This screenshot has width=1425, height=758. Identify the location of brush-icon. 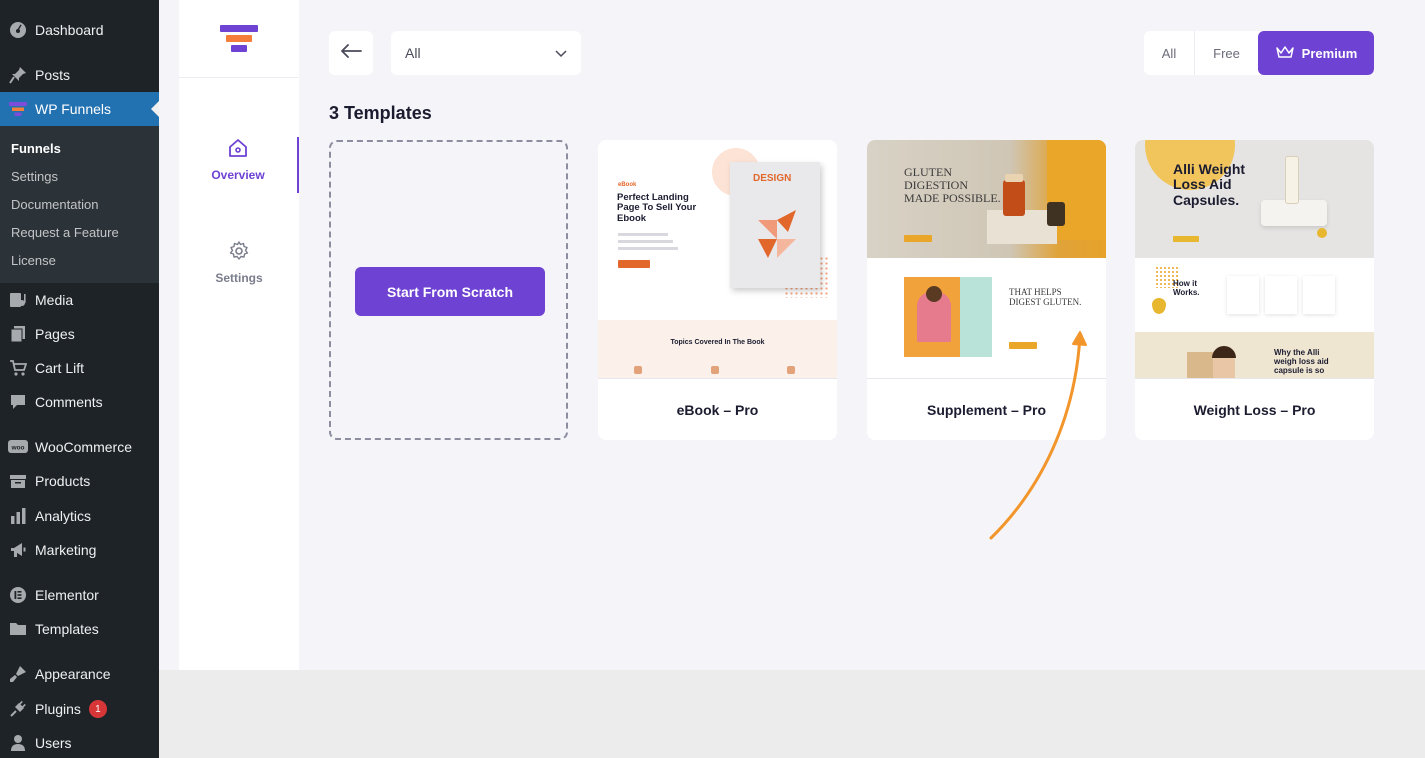
(18, 674).